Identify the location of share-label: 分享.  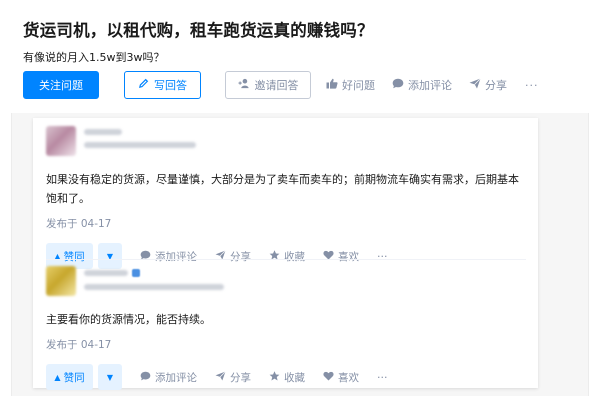
(496, 85).